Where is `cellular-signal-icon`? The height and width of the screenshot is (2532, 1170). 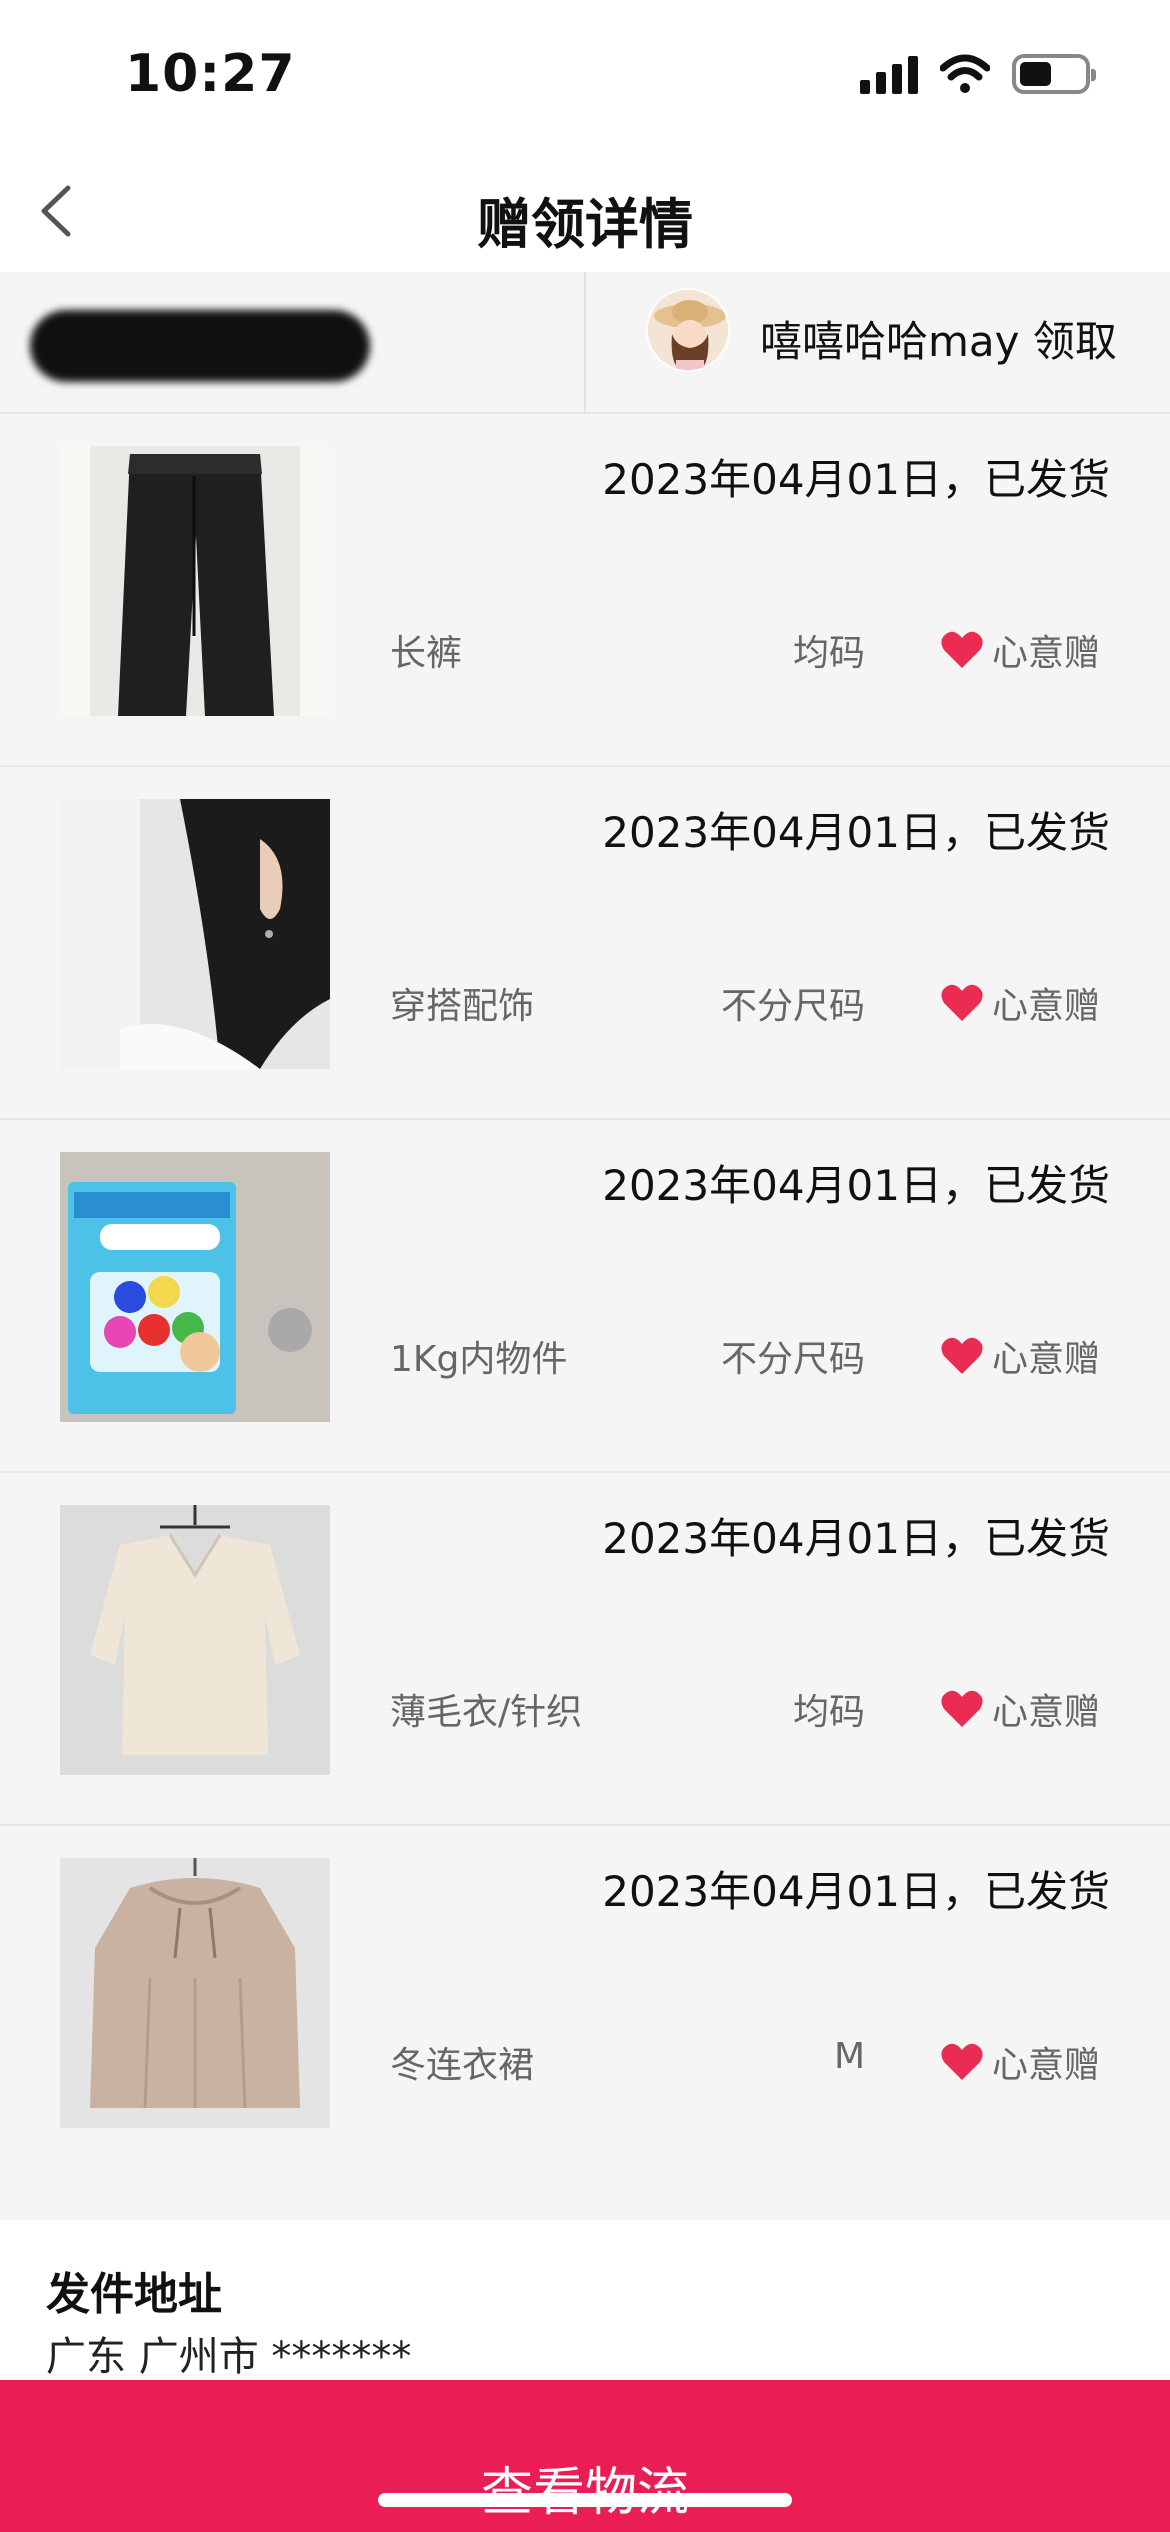
cellular-signal-icon is located at coordinates (889, 74).